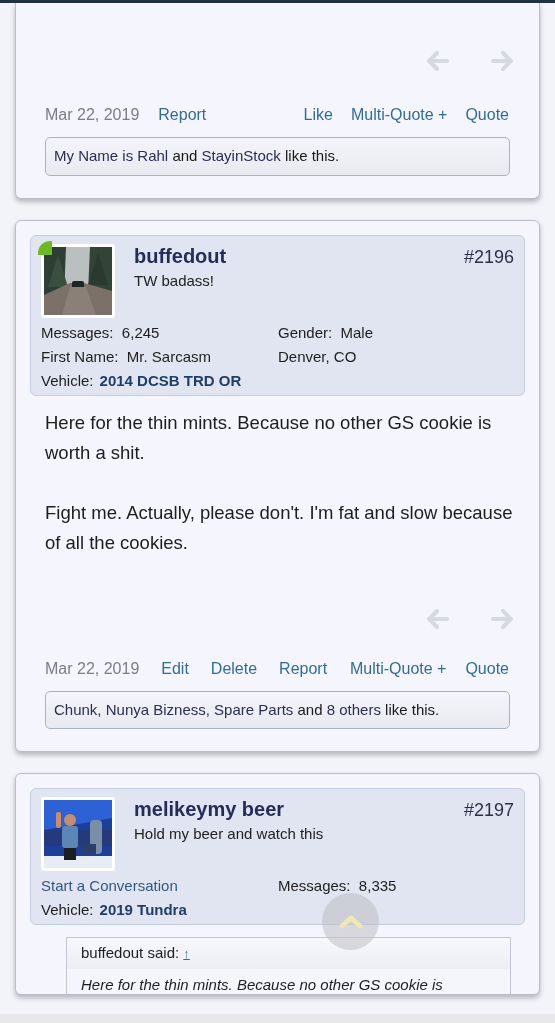 The height and width of the screenshot is (1023, 555). What do you see at coordinates (143, 909) in the screenshot?
I see `vehicle-link: 2019 Tundra` at bounding box center [143, 909].